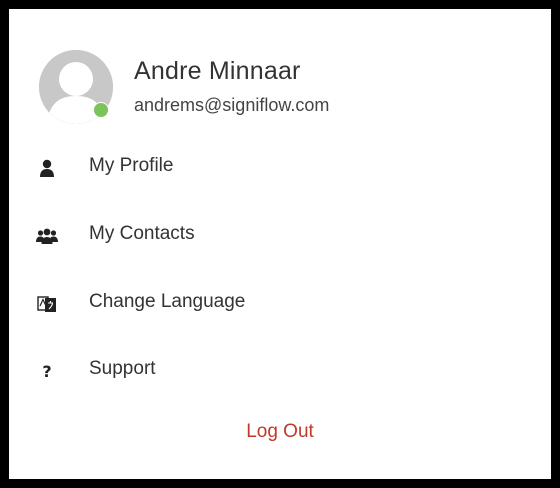  Describe the element at coordinates (279, 305) in the screenshot. I see `menu-item-change-language: Change Language` at that location.